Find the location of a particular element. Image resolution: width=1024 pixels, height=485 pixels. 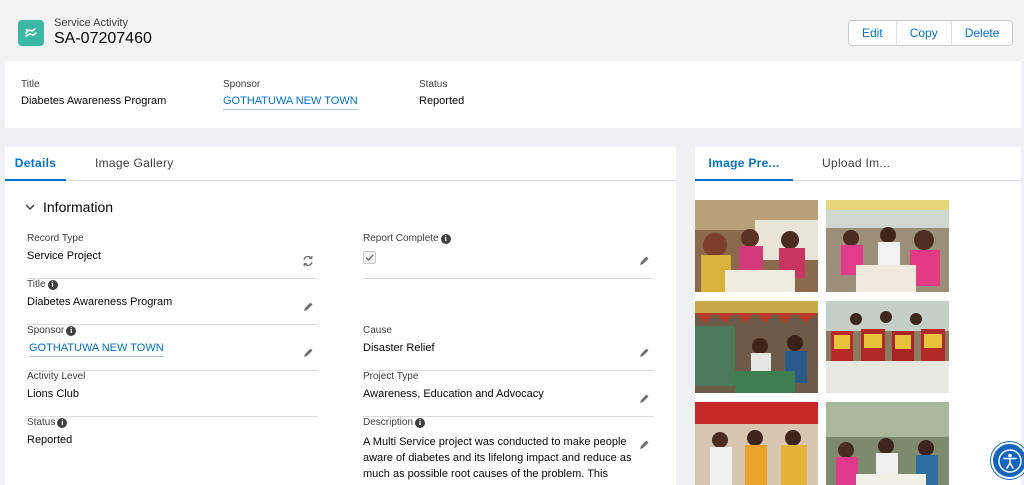

highlight-title: Title Diabetes Awareness Program is located at coordinates (93, 93).